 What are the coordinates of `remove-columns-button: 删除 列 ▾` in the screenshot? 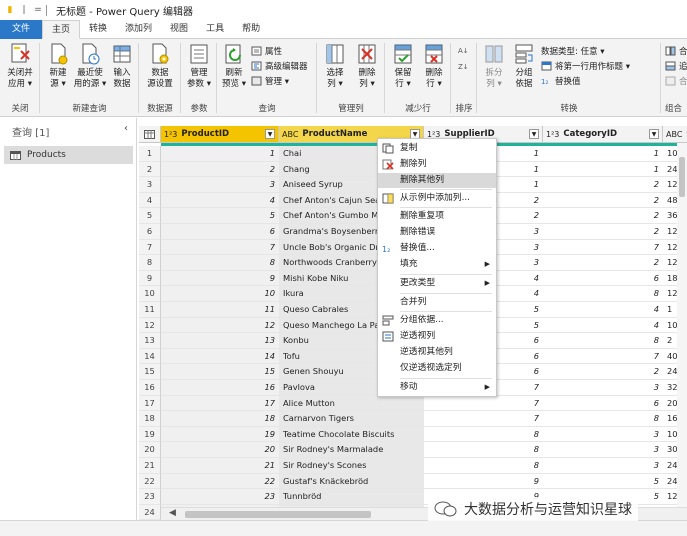 It's located at (367, 66).